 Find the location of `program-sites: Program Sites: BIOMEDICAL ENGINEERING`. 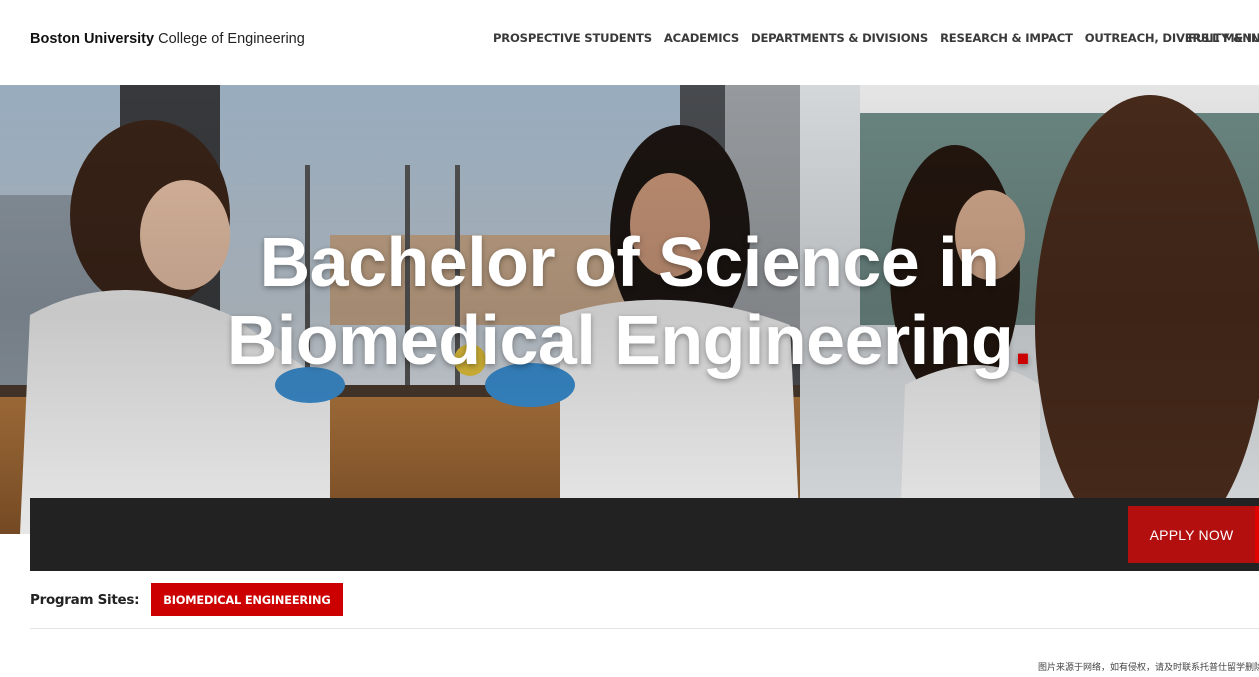

program-sites: Program Sites: BIOMEDICAL ENGINEERING is located at coordinates (186, 599).